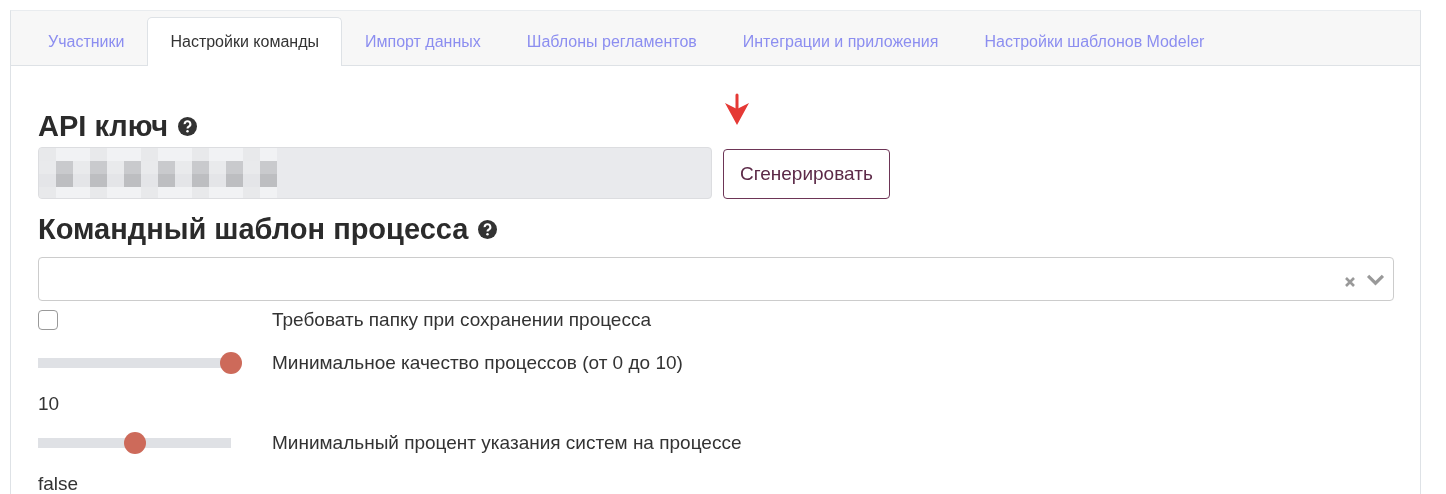 The height and width of the screenshot is (494, 1446). Describe the element at coordinates (103, 126) in the screenshot. I see `section-heading: API ключ` at that location.